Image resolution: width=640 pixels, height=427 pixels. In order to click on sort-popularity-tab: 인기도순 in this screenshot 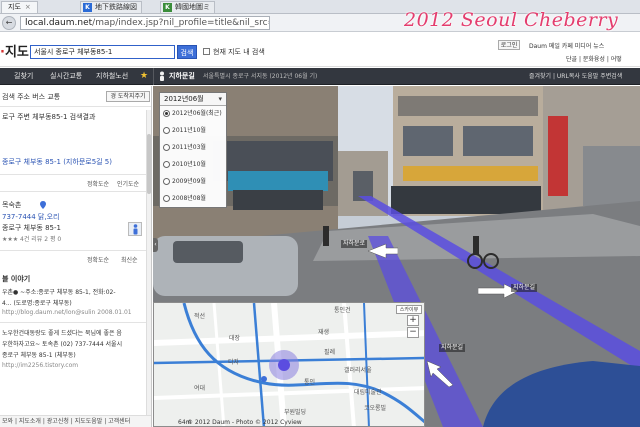, I will do `click(128, 184)`.